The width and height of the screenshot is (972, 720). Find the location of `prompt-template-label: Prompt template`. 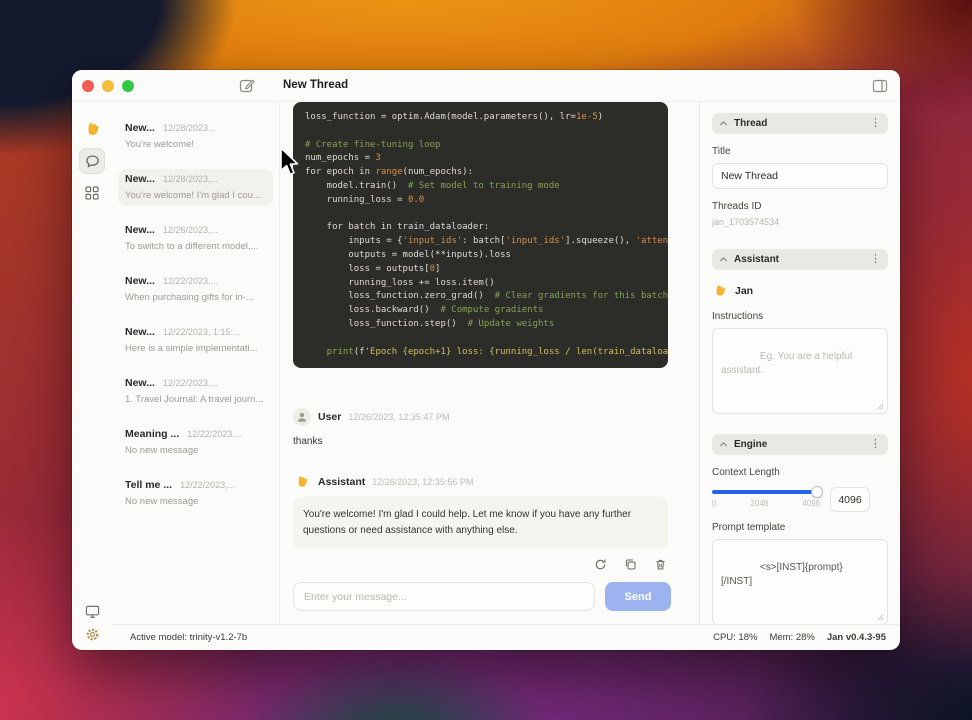

prompt-template-label: Prompt template is located at coordinates (749, 527).